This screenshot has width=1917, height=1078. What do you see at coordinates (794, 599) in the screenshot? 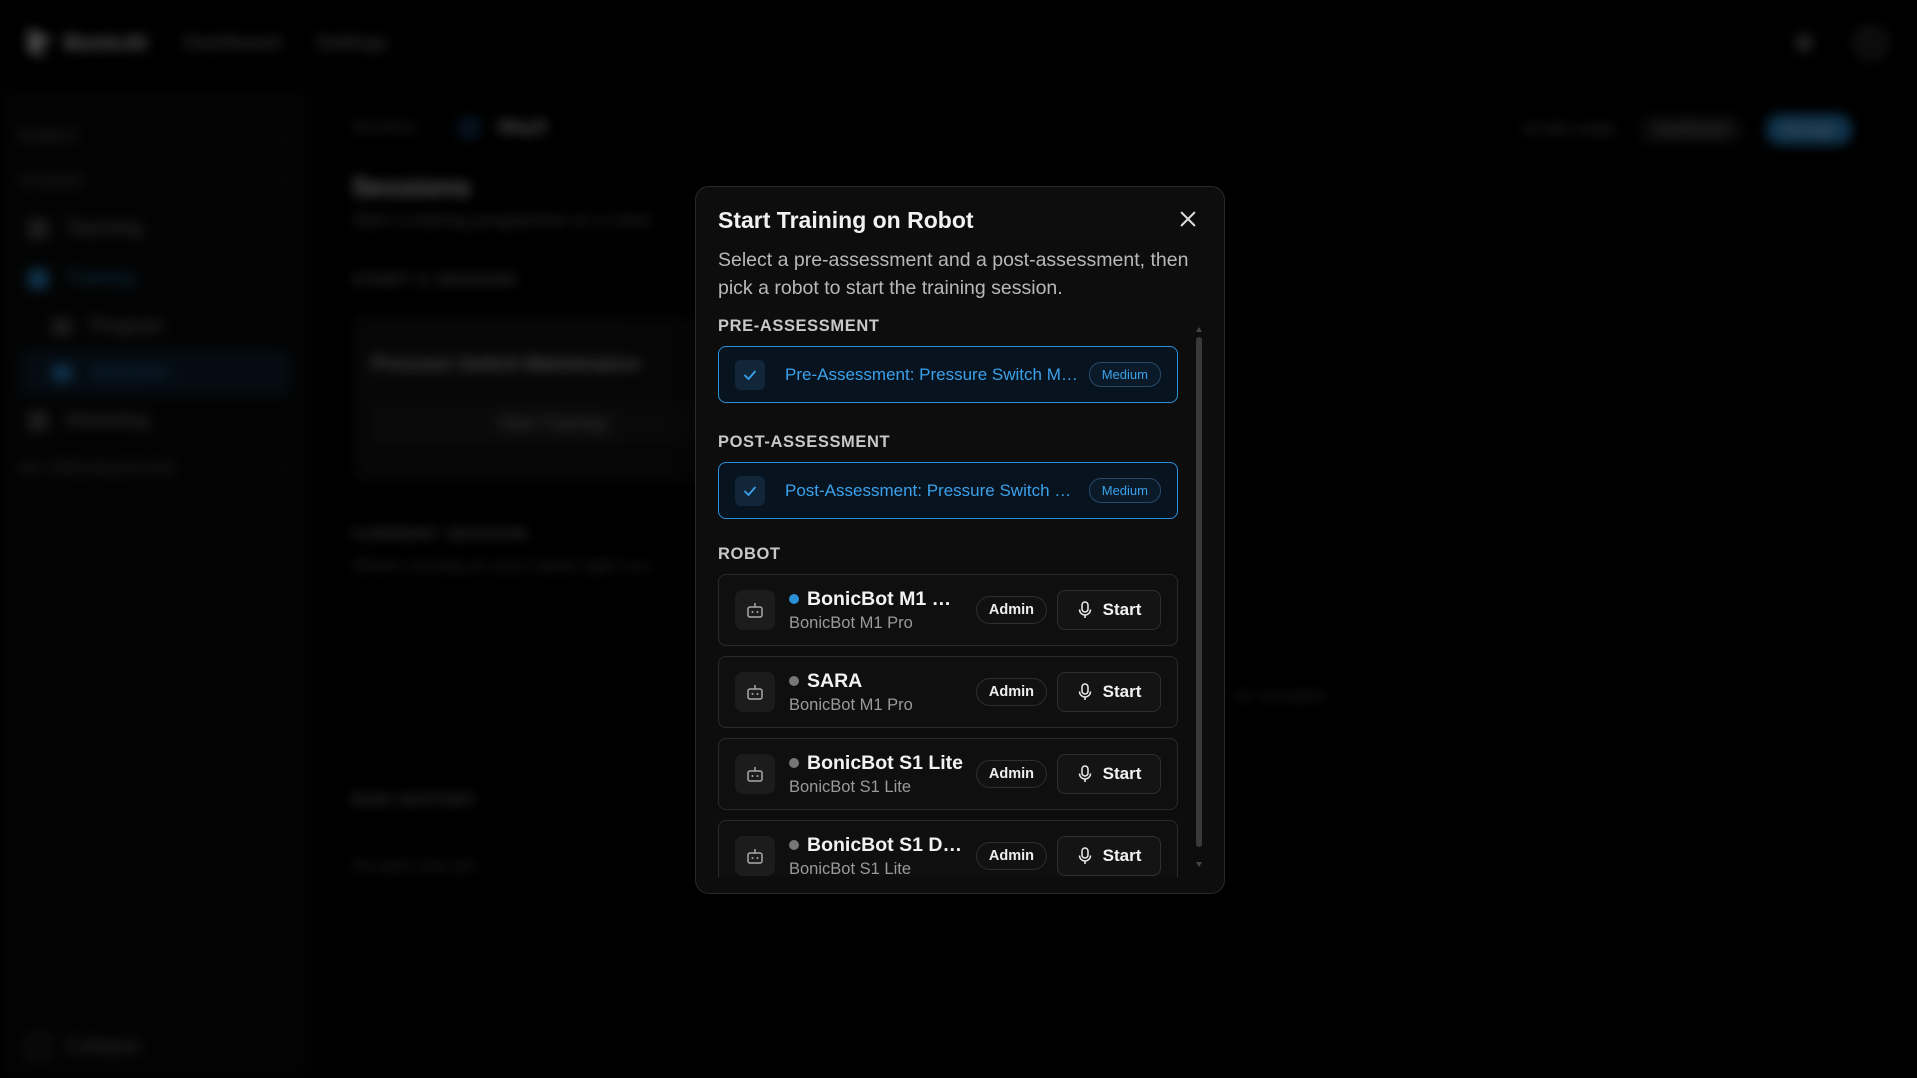
I see `status-online-icon` at bounding box center [794, 599].